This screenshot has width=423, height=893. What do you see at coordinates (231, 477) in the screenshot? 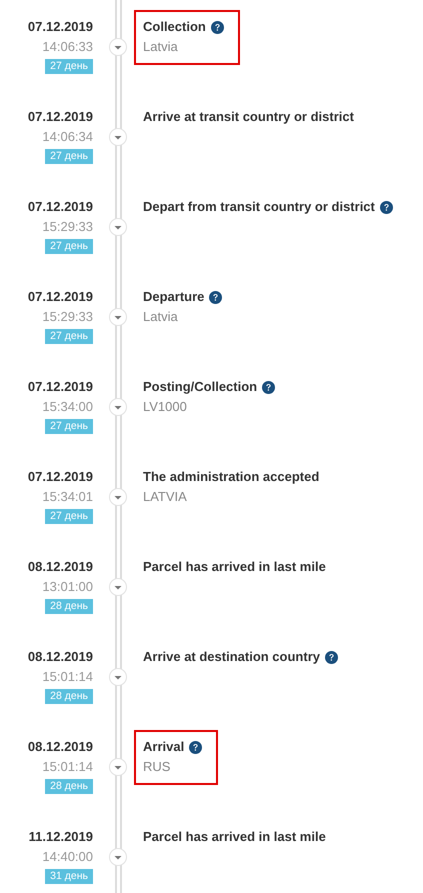
I see `event-title: The administration accepted` at bounding box center [231, 477].